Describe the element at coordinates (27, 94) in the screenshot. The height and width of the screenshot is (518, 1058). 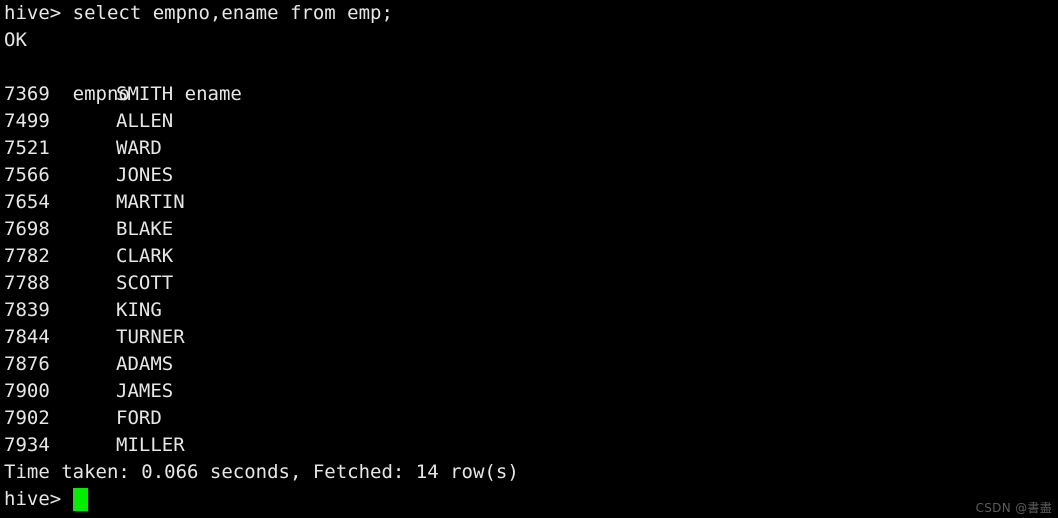
I see `cell-empno: 7369` at that location.